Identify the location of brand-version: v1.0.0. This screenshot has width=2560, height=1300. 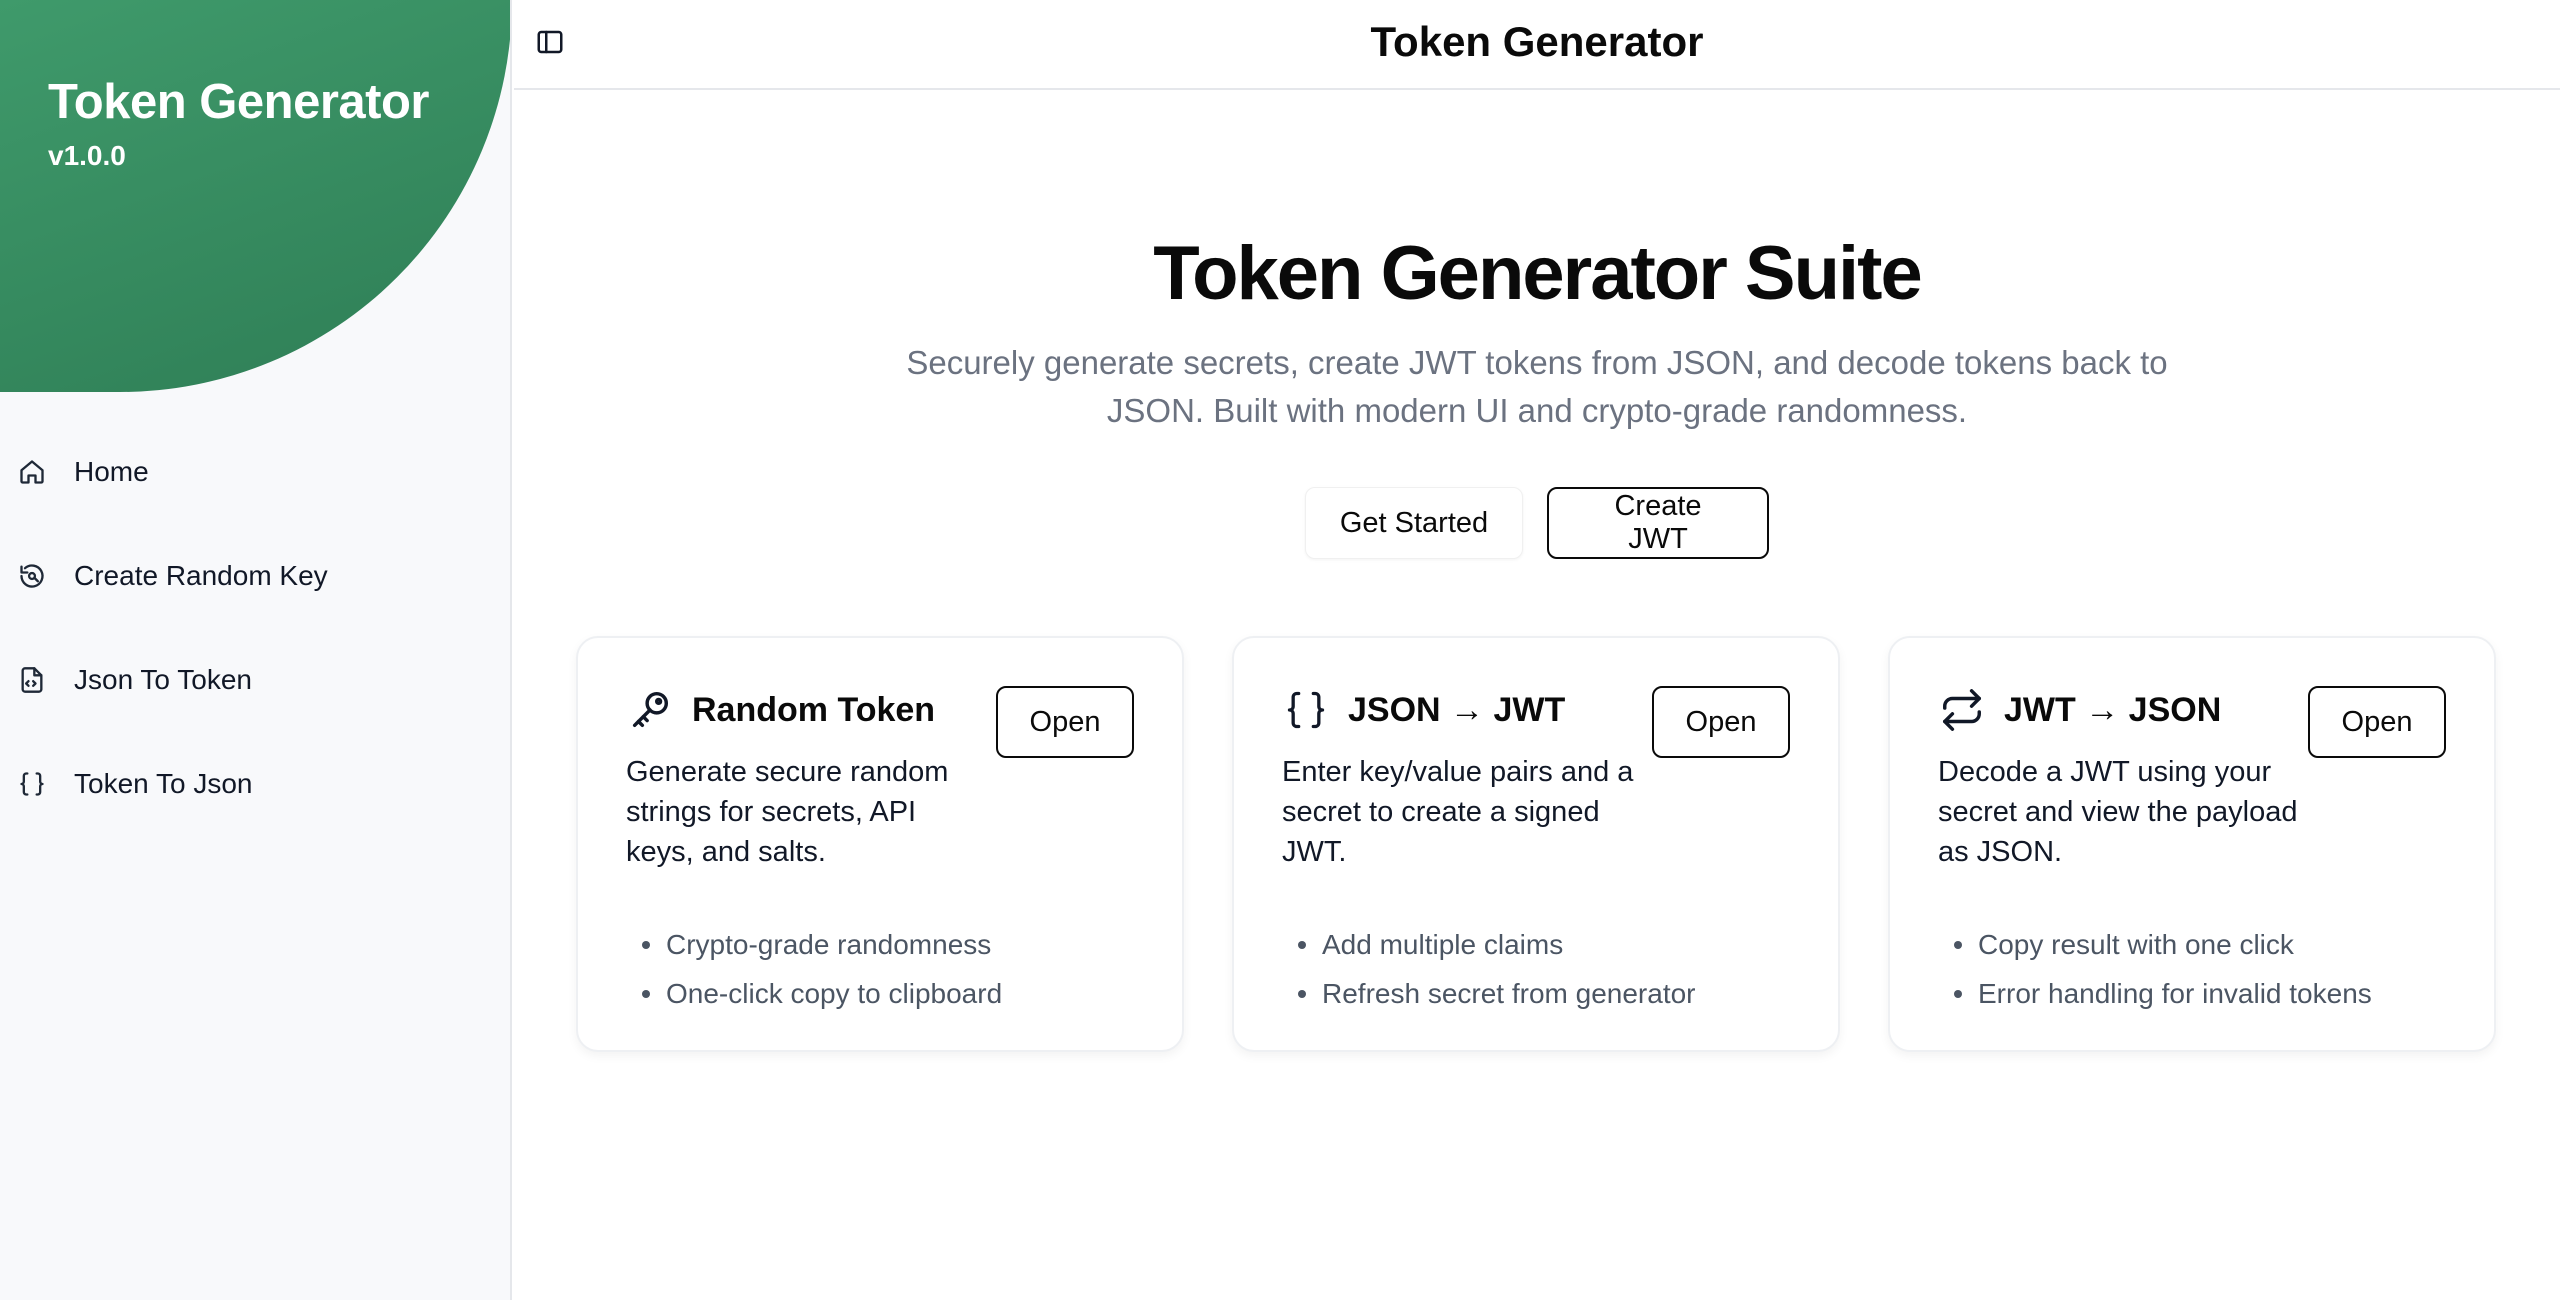
(87, 155).